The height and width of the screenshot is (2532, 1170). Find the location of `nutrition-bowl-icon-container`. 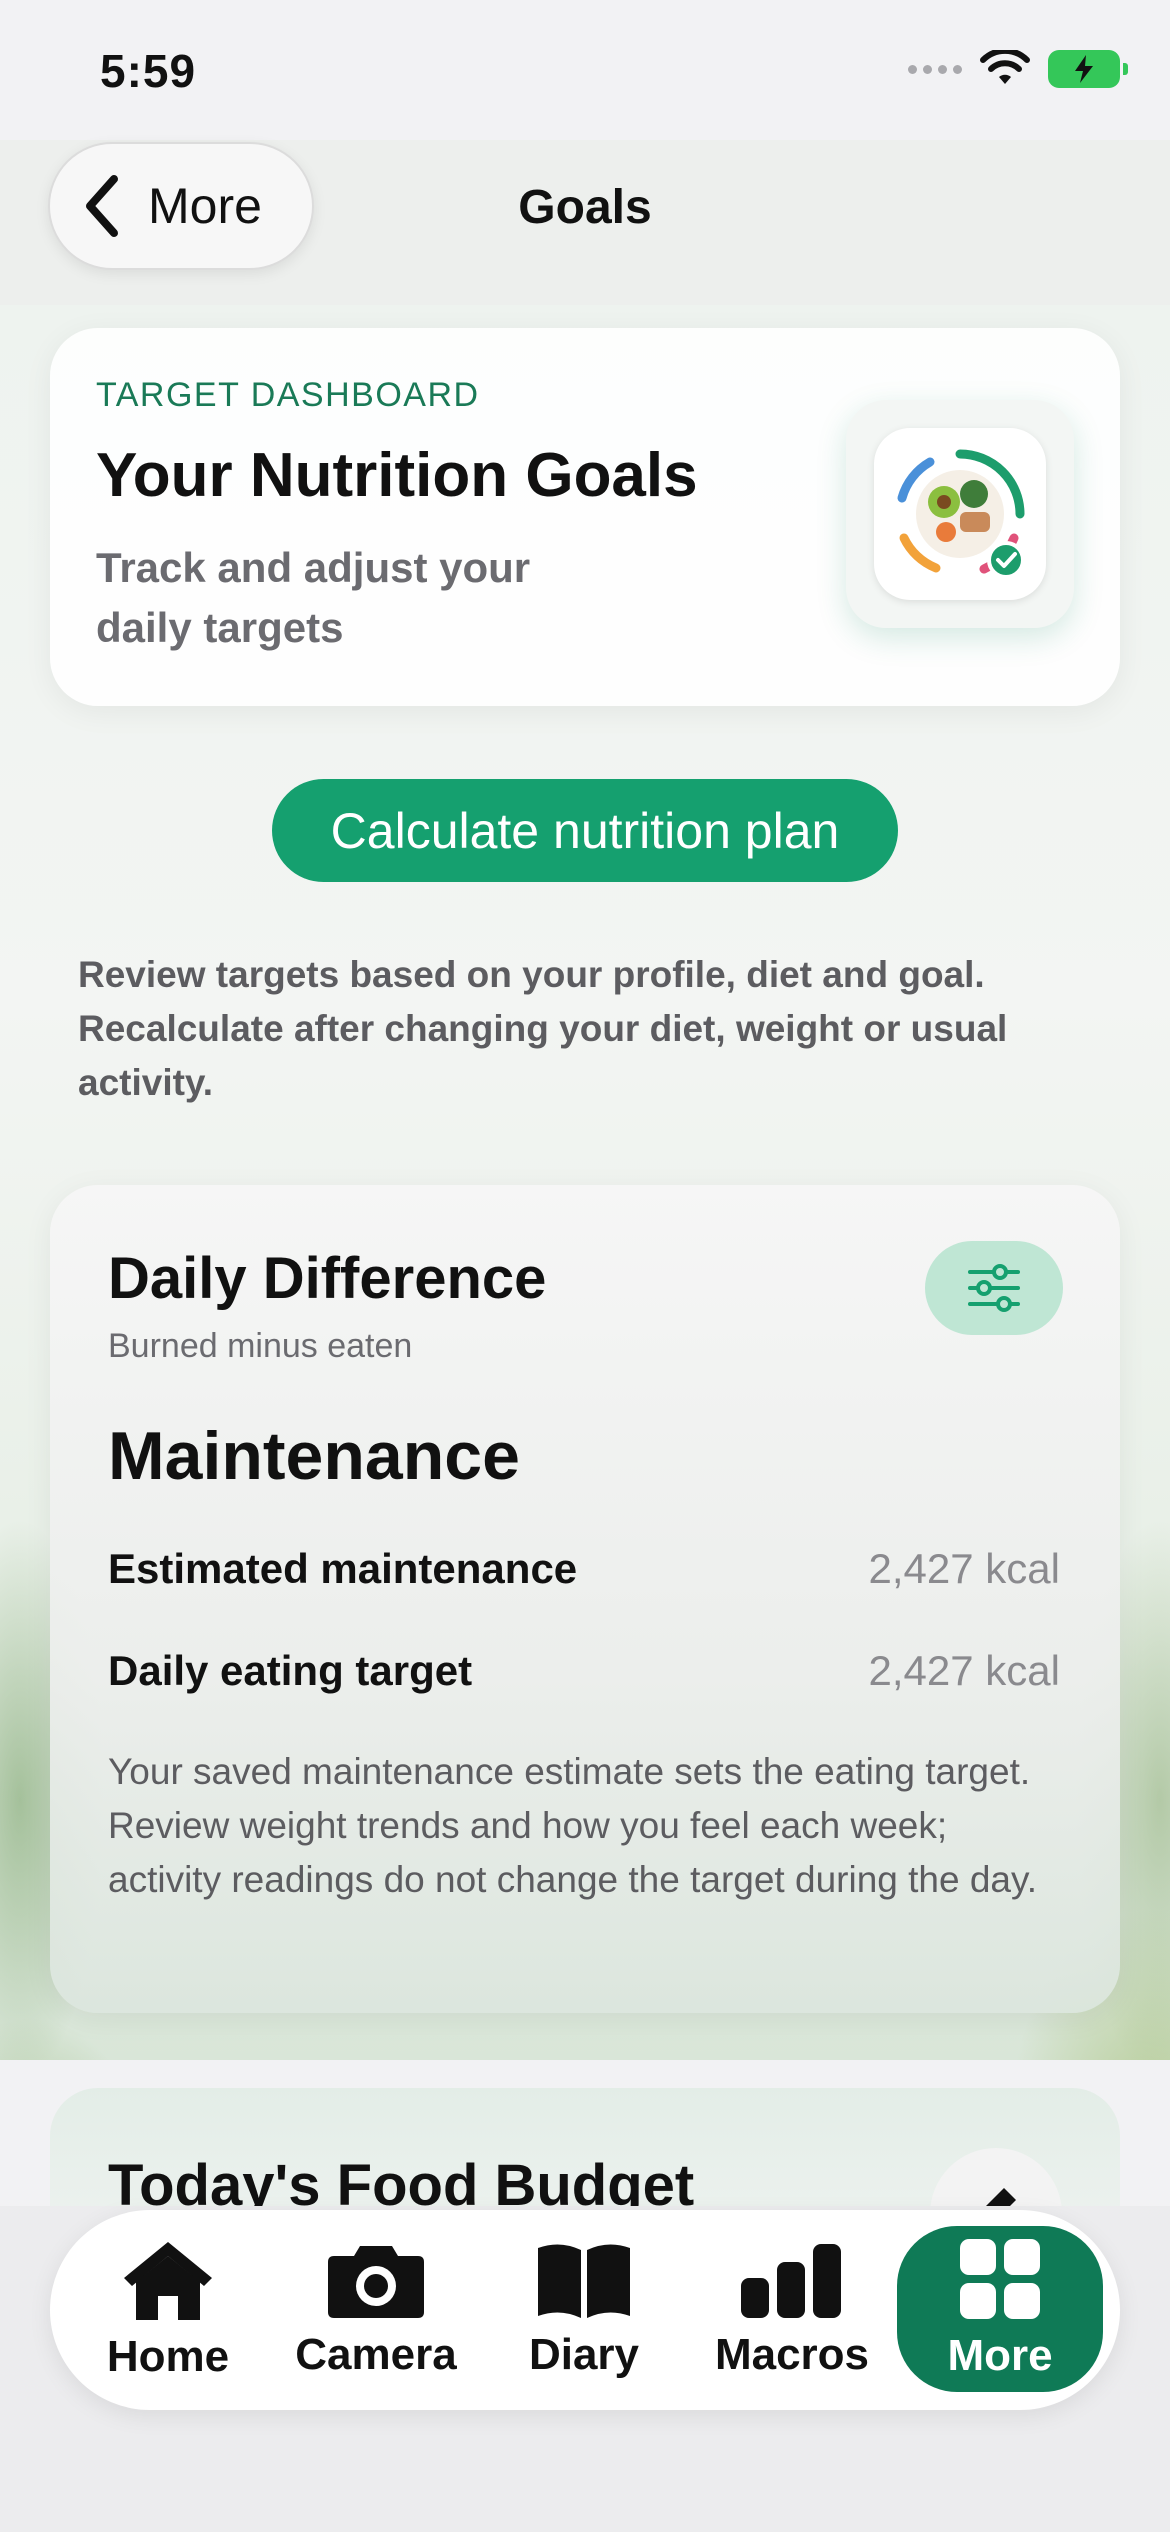

nutrition-bowl-icon-container is located at coordinates (960, 514).